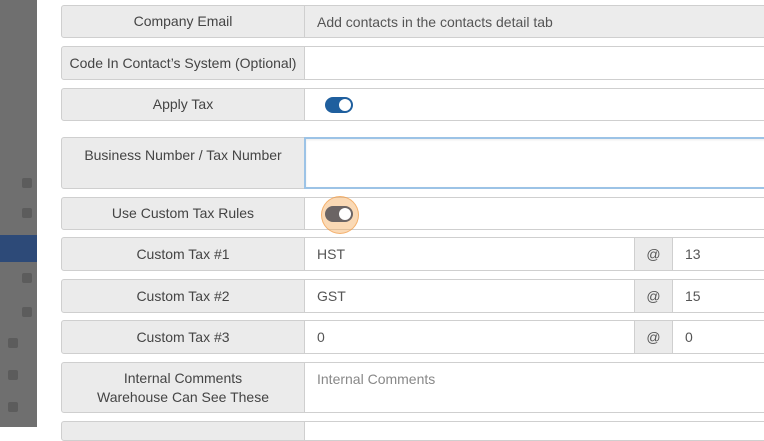  Describe the element at coordinates (183, 213) in the screenshot. I see `custom-tax-rules-label: Use Custom Tax Rules` at that location.